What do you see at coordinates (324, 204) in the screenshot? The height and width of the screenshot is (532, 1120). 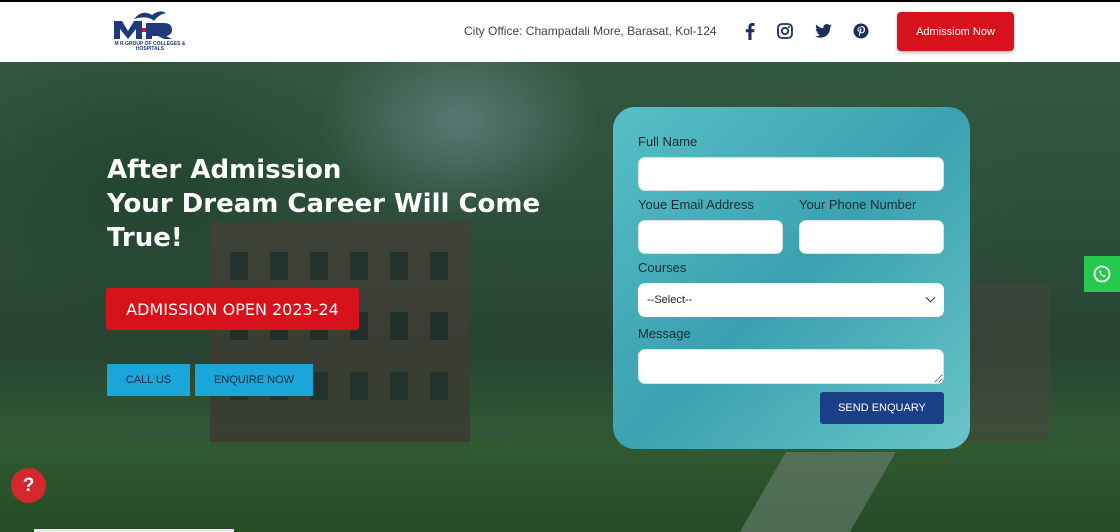 I see `headline-line-2: Your Dream Career Will Come` at bounding box center [324, 204].